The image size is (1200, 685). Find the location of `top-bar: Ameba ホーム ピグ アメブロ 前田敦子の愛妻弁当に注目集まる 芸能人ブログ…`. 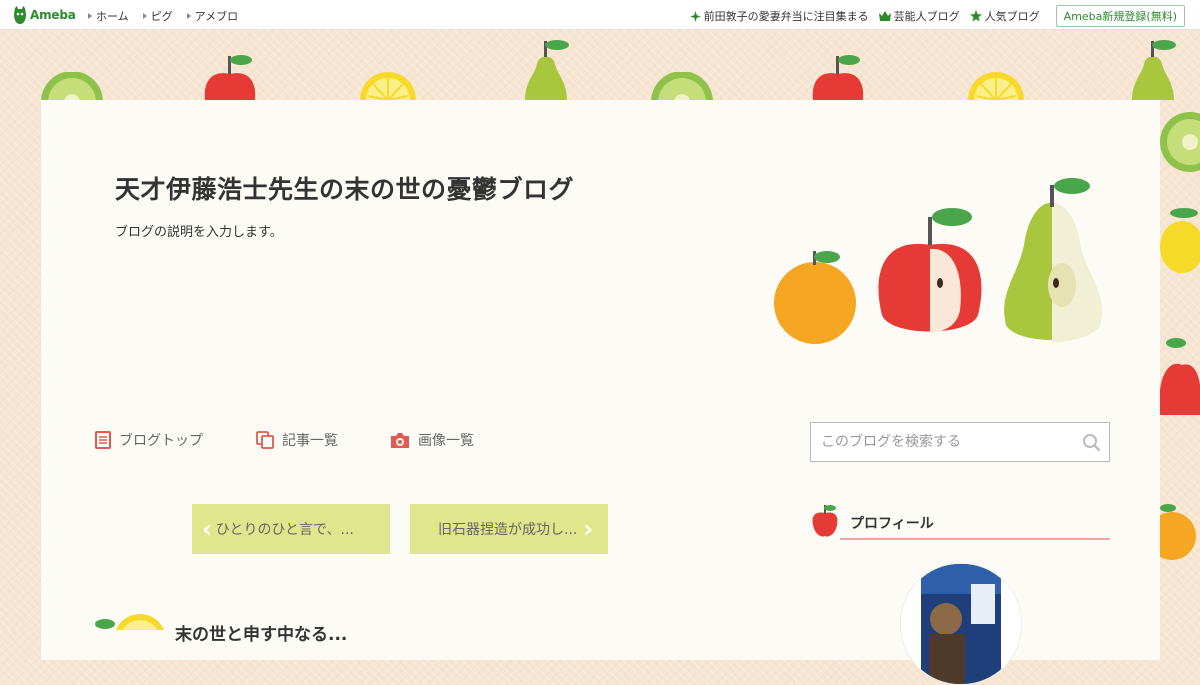

top-bar: Ameba ホーム ピグ アメブロ 前田敦子の愛妻弁当に注目集まる 芸能人ブログ… is located at coordinates (600, 15).